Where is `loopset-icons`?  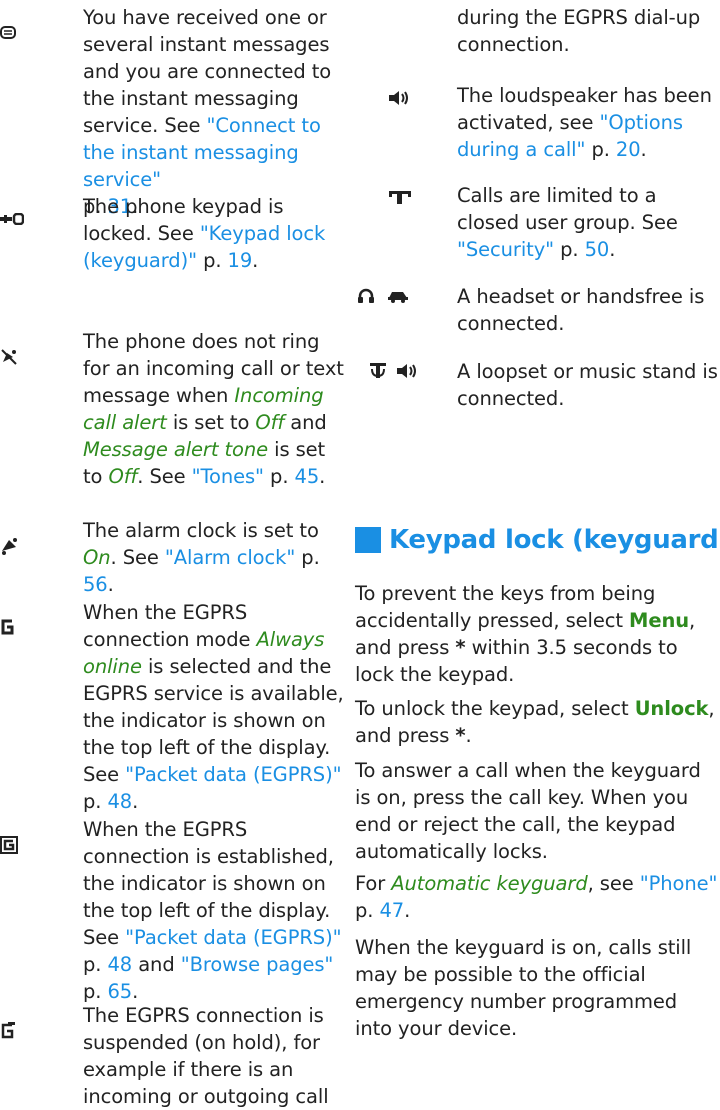 loopset-icons is located at coordinates (419, 371).